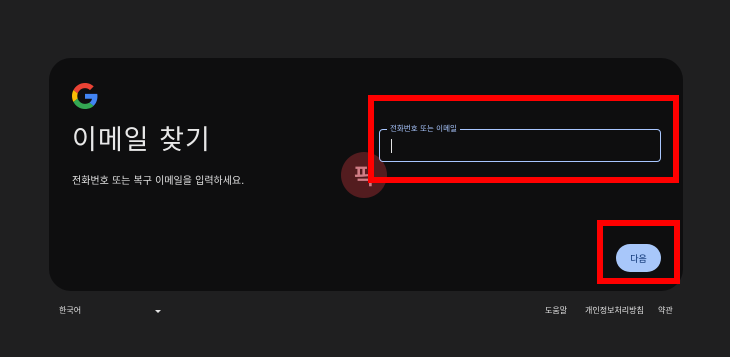  What do you see at coordinates (158, 311) in the screenshot?
I see `dropdown-arrow-icon` at bounding box center [158, 311].